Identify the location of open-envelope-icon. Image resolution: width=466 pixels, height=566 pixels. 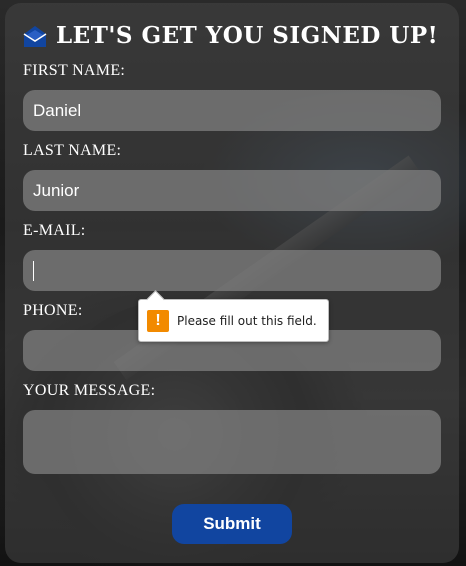
(35, 36).